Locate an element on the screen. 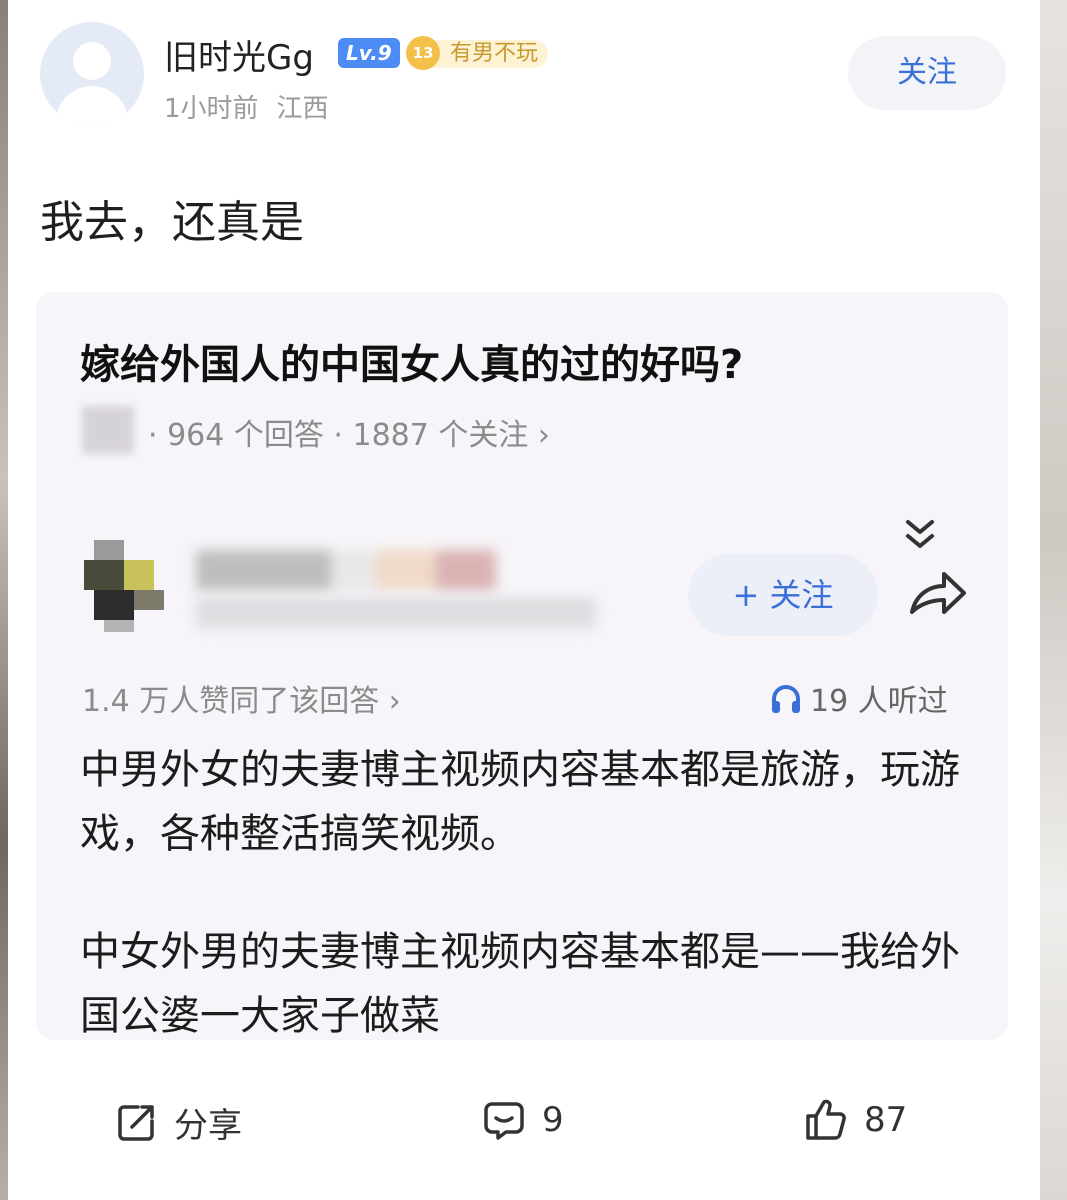 The width and height of the screenshot is (1067, 1200). username: 旧时光Gg is located at coordinates (239, 54).